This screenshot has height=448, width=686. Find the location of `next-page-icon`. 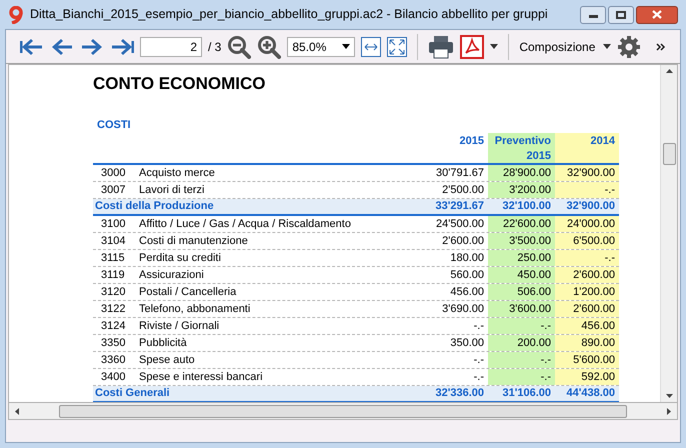

next-page-icon is located at coordinates (92, 46).